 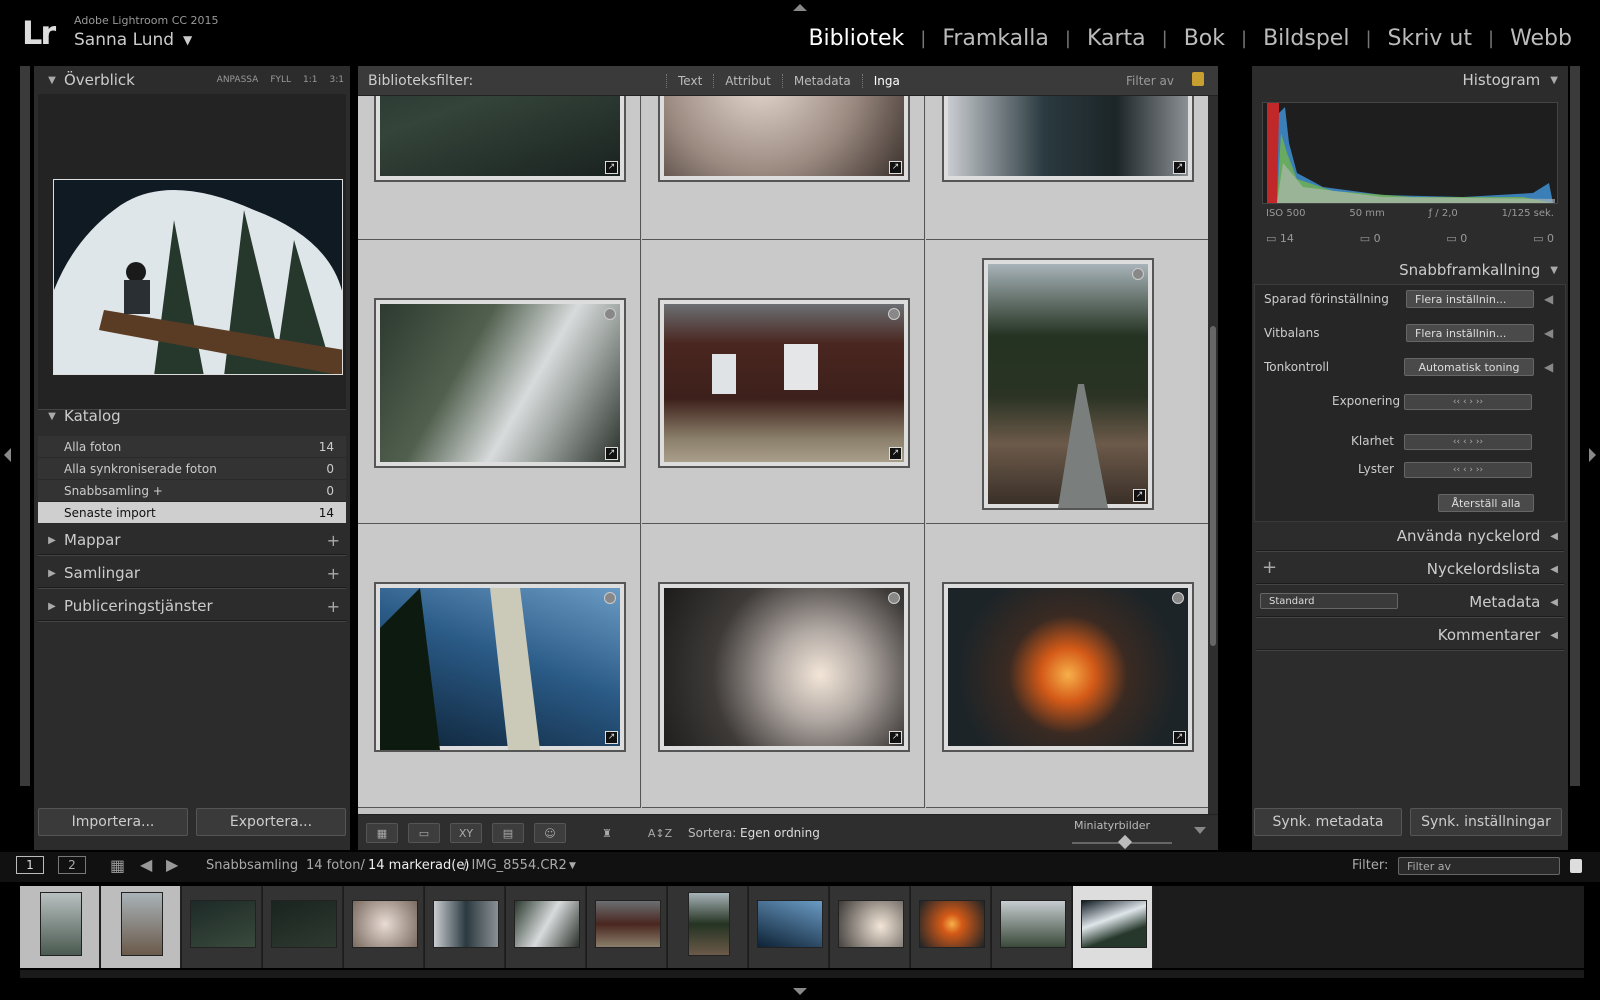 I want to click on navigator-photo, so click(x=198, y=277).